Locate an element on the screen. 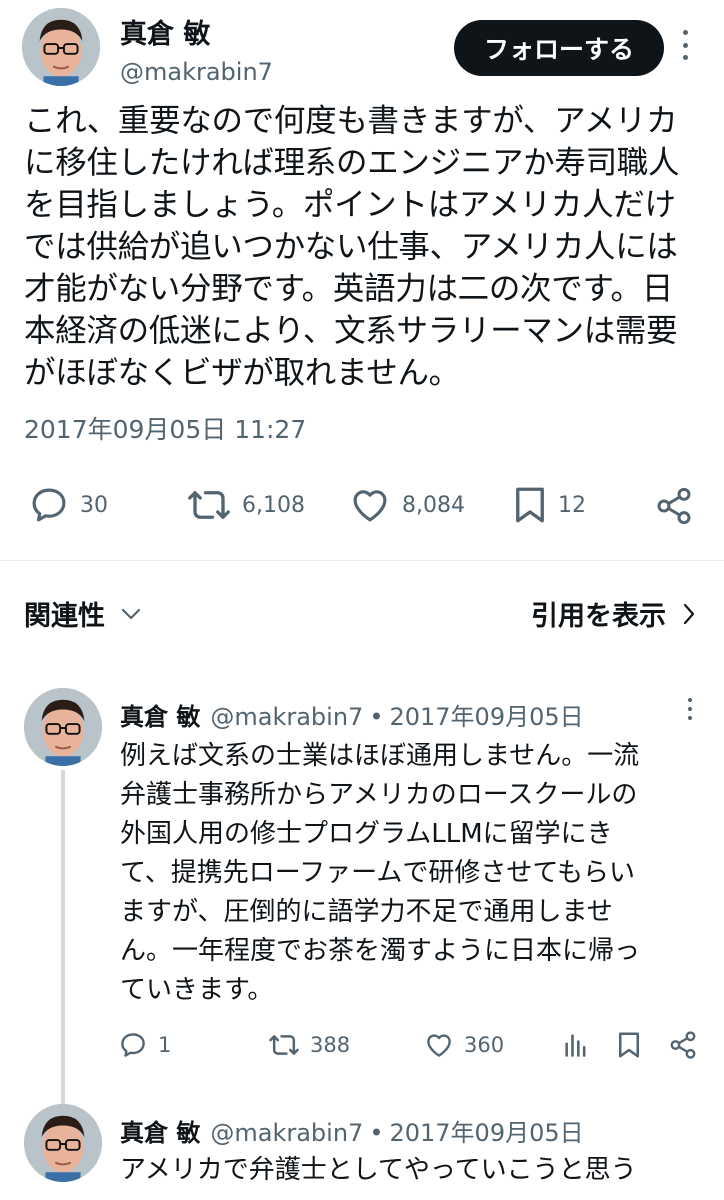 The width and height of the screenshot is (724, 1200). bookmark-count: 12 is located at coordinates (572, 505).